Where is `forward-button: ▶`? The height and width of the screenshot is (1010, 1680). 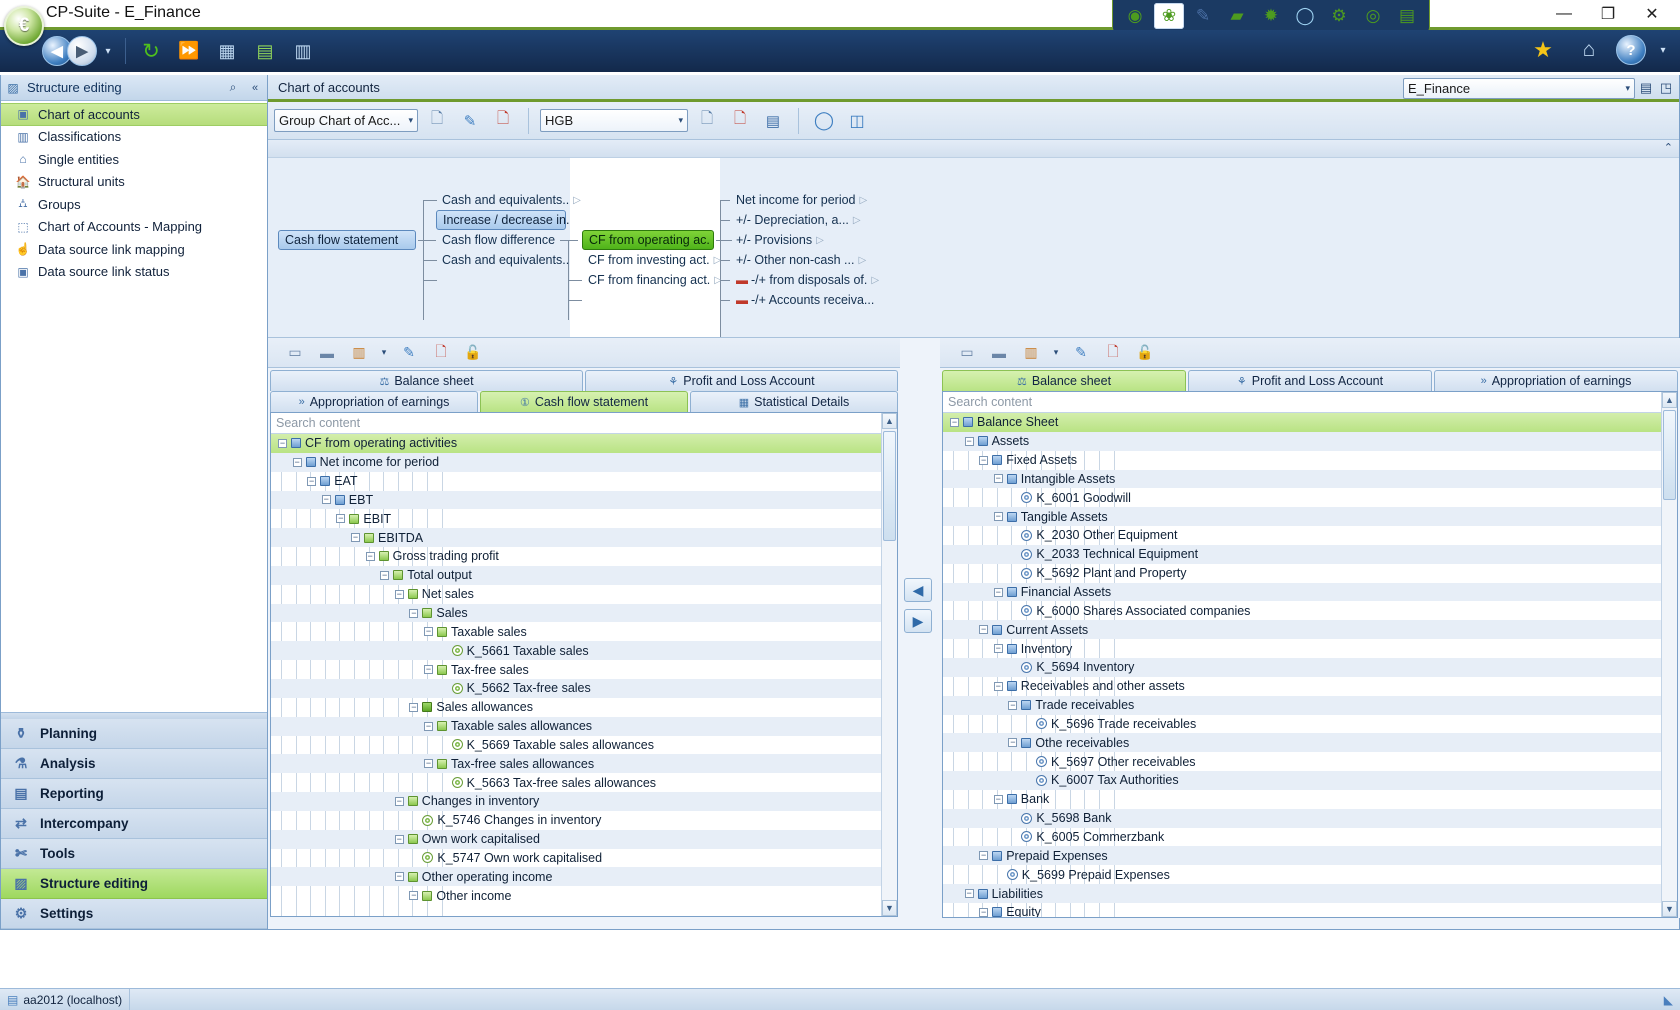
forward-button: ▶ is located at coordinates (82, 51).